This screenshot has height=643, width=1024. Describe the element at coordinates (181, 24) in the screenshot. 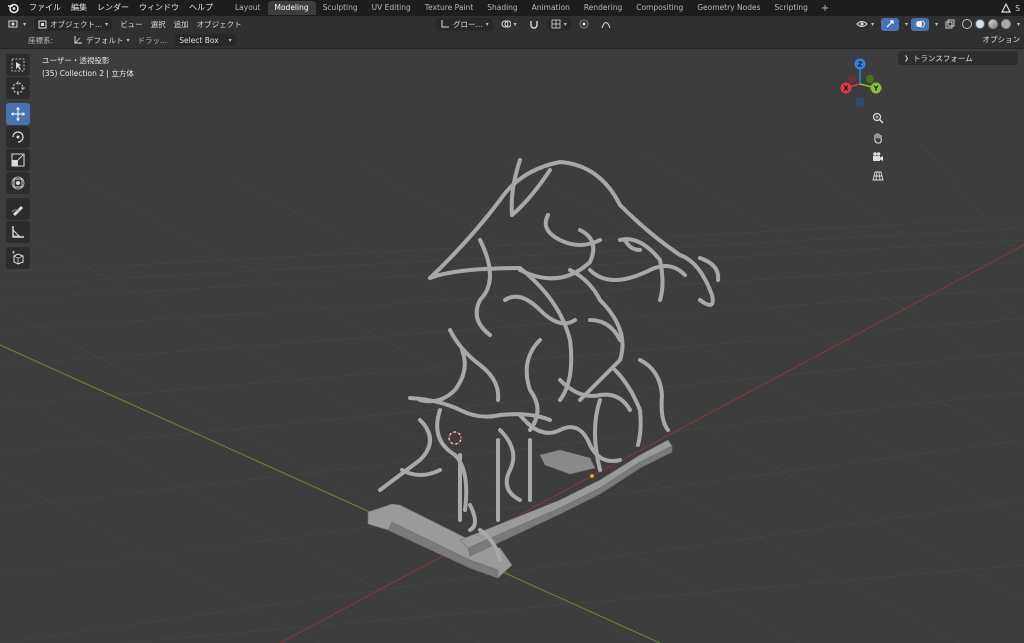

I see `menu-add: 追加` at that location.